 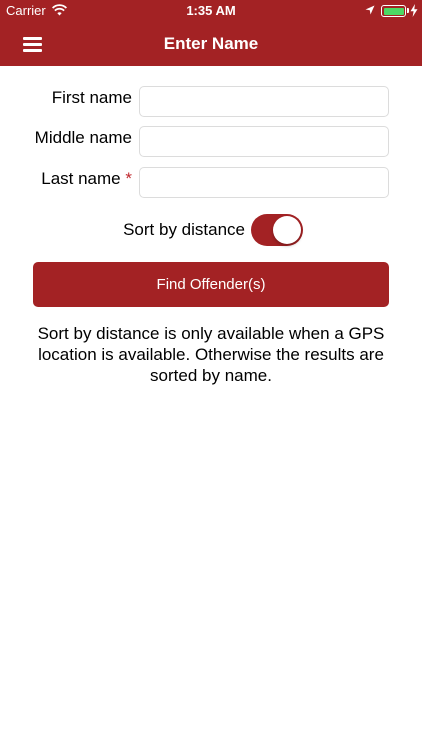 I want to click on last-name-label-group: Last name *, so click(x=86, y=179).